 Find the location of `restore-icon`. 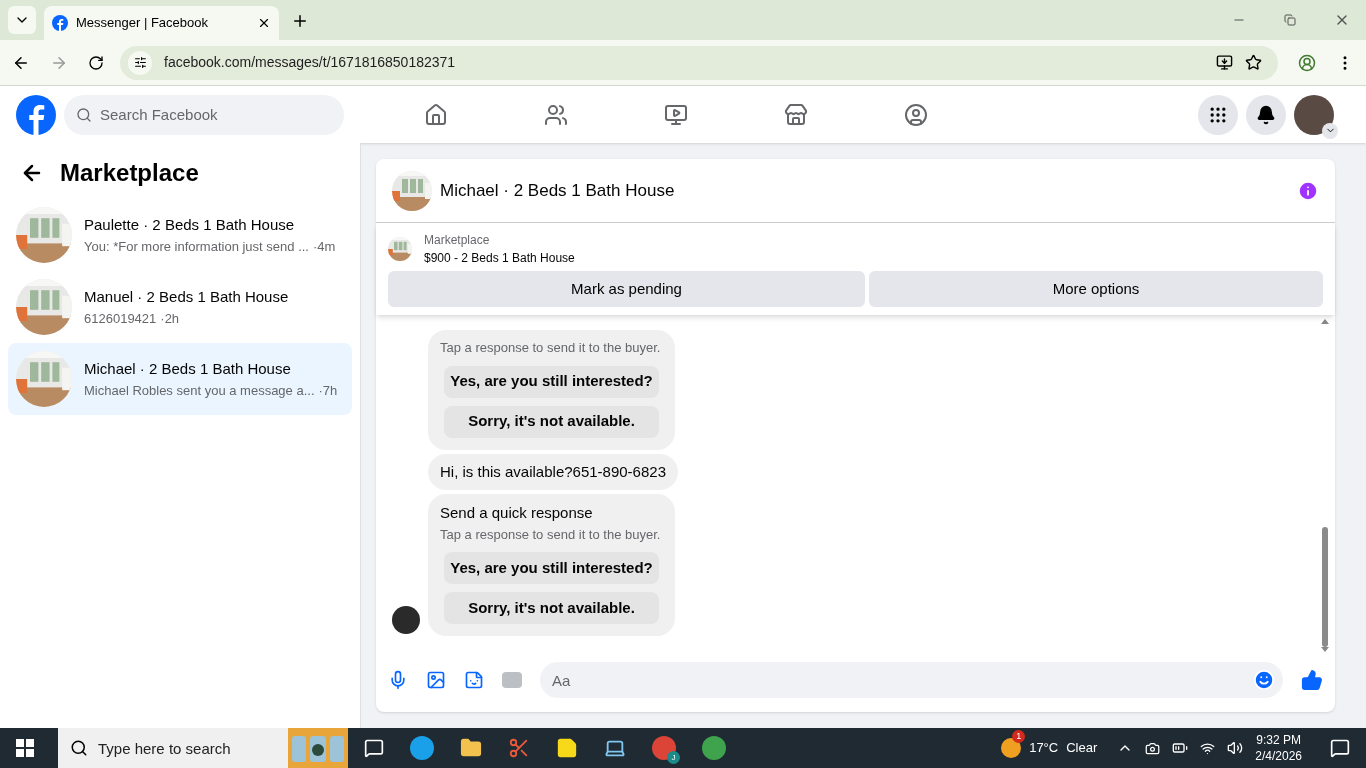

restore-icon is located at coordinates (1290, 20).